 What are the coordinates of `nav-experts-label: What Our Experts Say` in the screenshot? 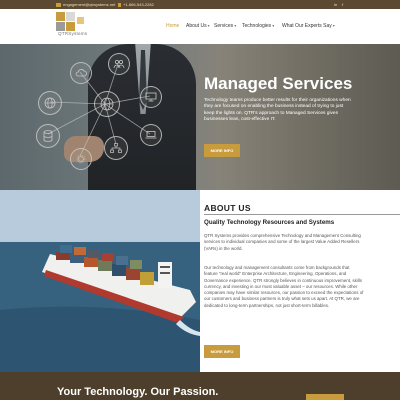 It's located at (307, 26).